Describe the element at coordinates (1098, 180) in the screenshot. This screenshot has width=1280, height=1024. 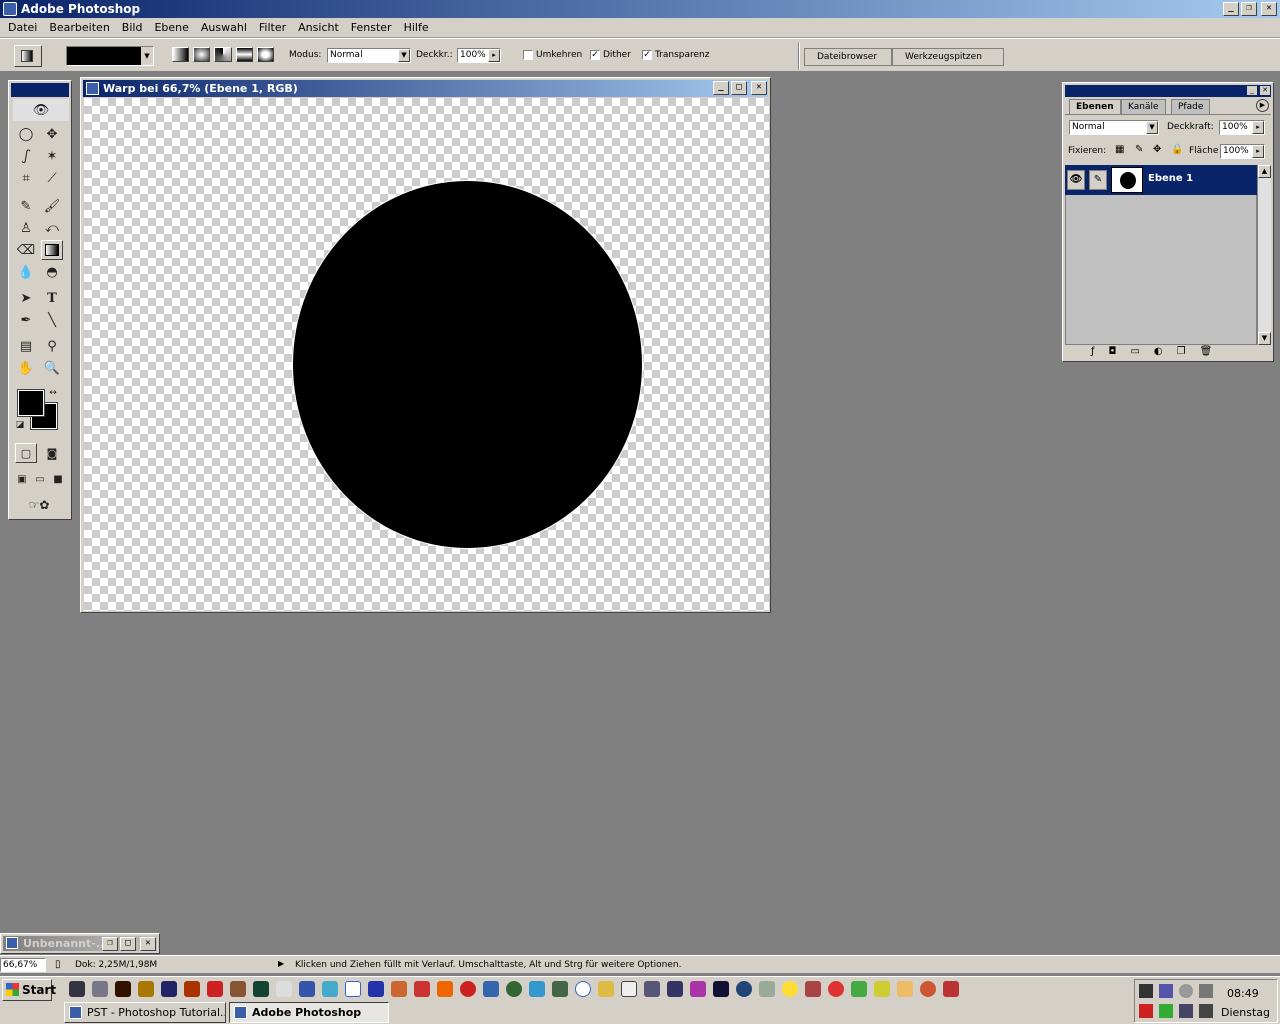
I see `brush-link-icon: ✎` at that location.